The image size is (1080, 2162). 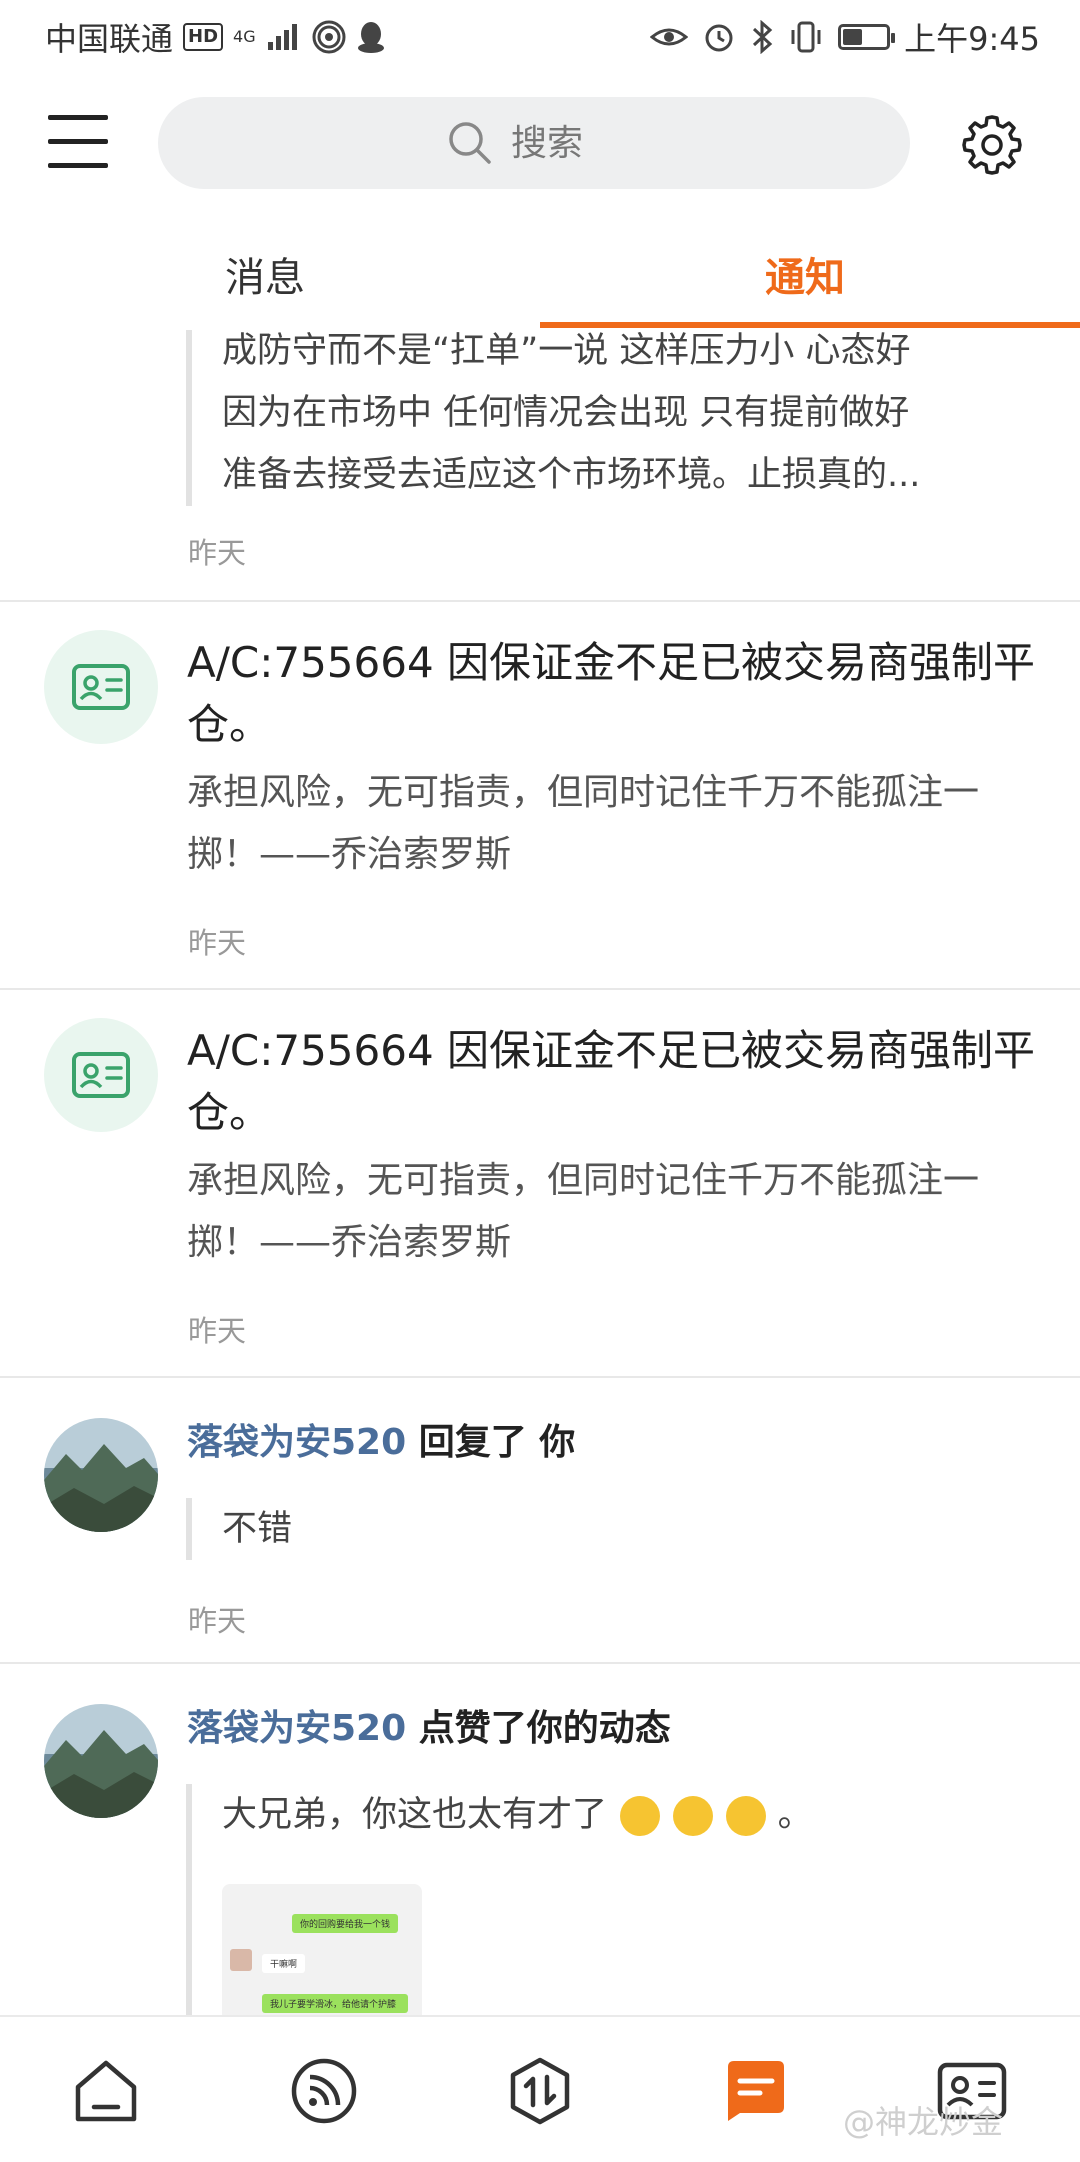 I want to click on thumb-chat-bubble: 你的回购要给我一个钱, so click(x=345, y=1923).